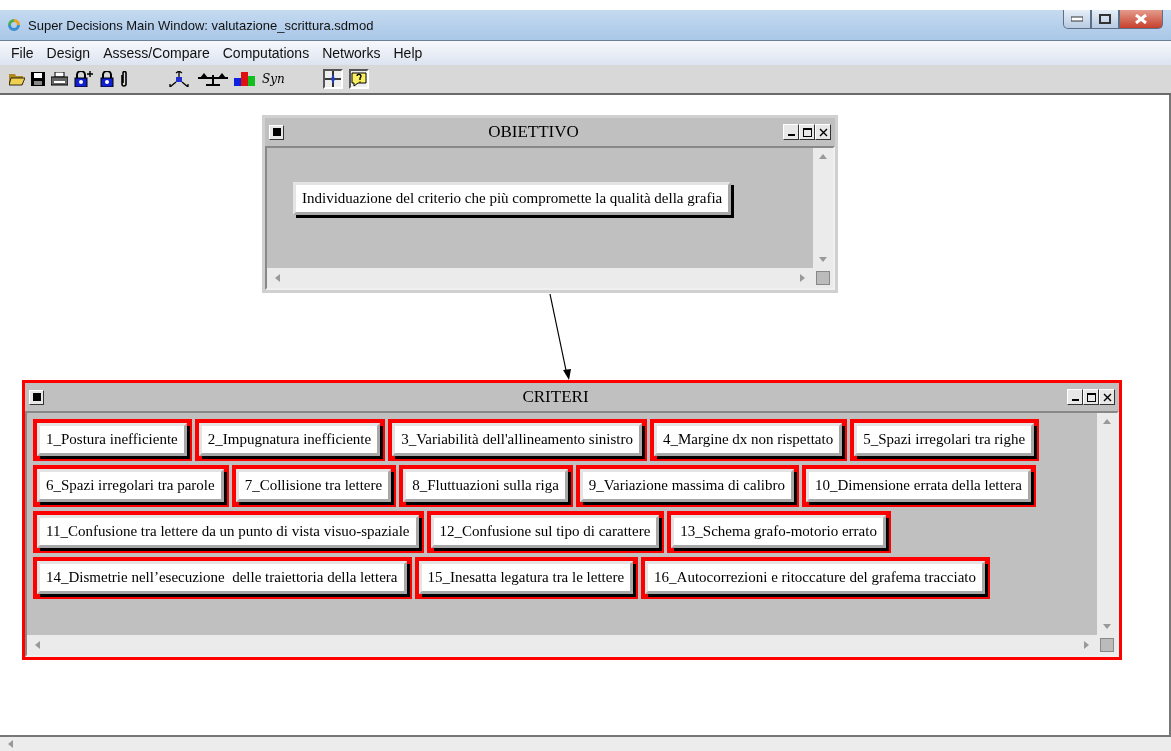  What do you see at coordinates (351, 53) in the screenshot?
I see `menu-item: Networks` at bounding box center [351, 53].